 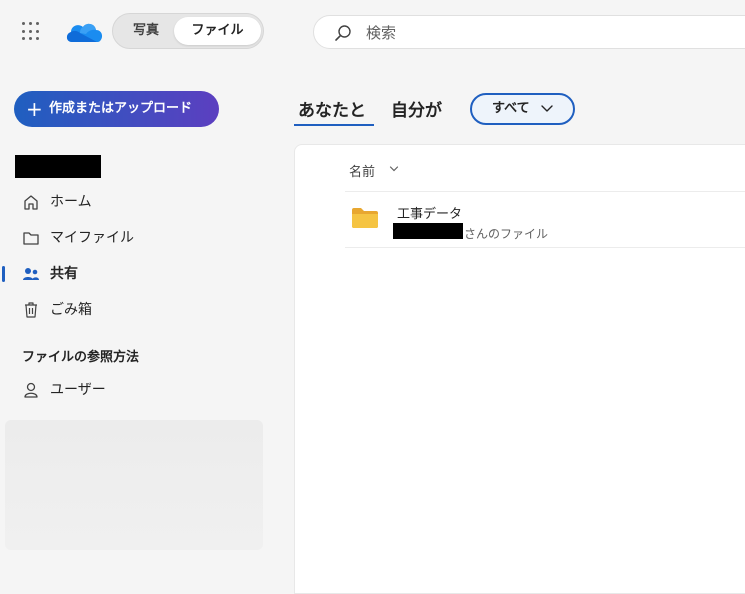 I want to click on sidebar-item-label: ごみ箱, so click(x=71, y=310).